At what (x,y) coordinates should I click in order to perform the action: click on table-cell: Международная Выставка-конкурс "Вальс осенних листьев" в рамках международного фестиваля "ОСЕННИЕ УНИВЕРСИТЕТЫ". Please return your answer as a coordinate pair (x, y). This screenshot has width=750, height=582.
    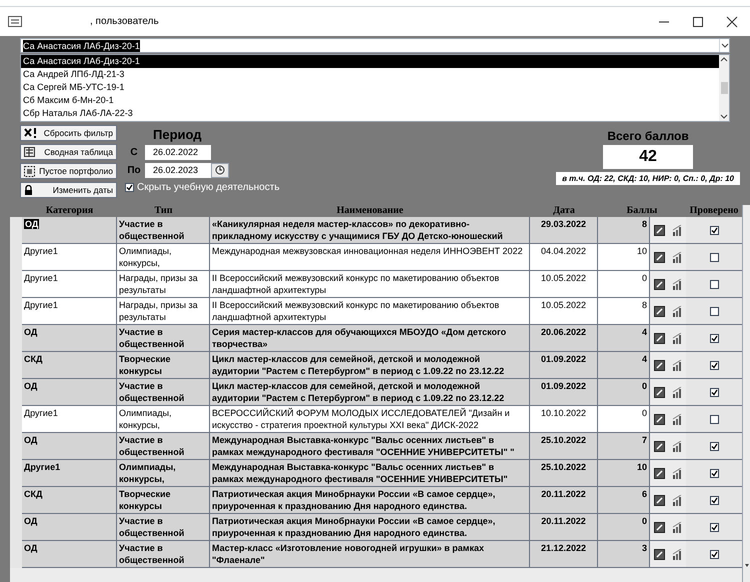
    Looking at the image, I should click on (370, 473).